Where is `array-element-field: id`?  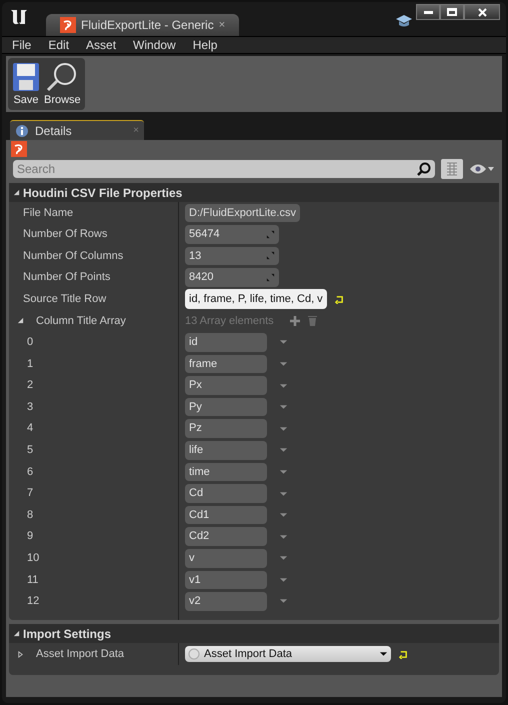
array-element-field: id is located at coordinates (226, 342).